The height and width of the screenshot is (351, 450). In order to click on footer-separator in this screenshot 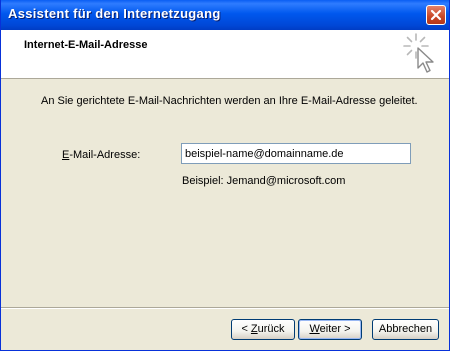, I will do `click(225, 308)`.